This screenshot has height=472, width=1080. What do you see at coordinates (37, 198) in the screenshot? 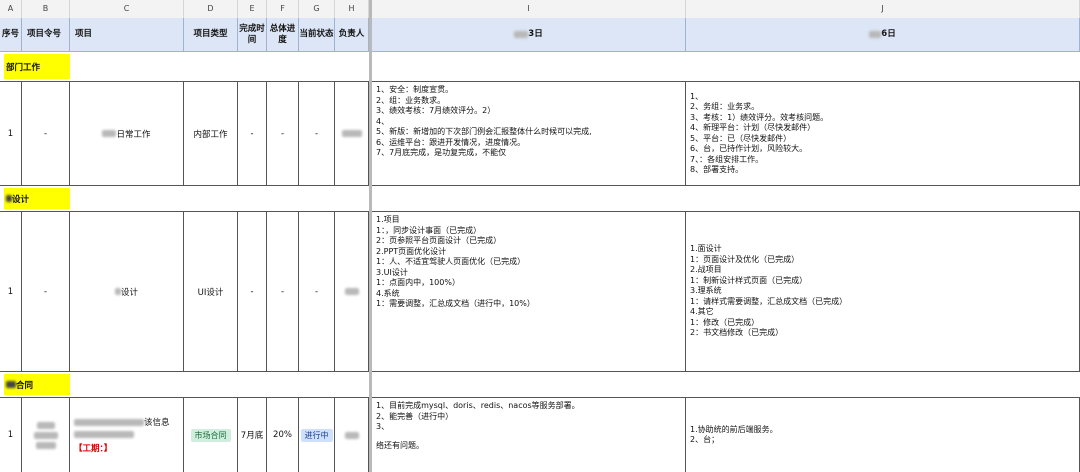
I see `section-label: 设计` at bounding box center [37, 198].